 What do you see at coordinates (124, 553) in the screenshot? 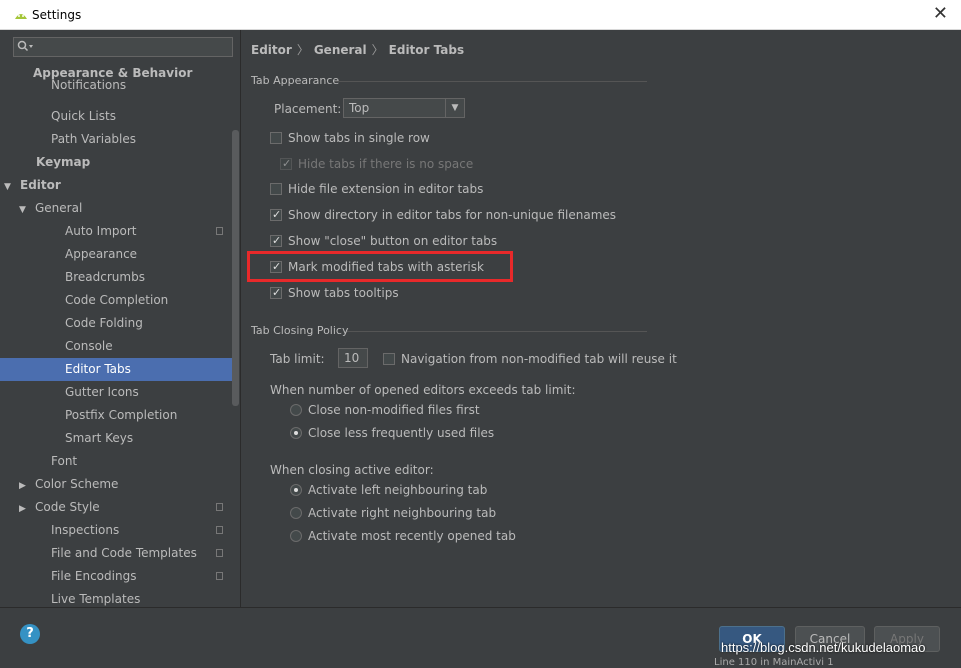
I see `sidebar-item-label: File and Code Templates` at bounding box center [124, 553].